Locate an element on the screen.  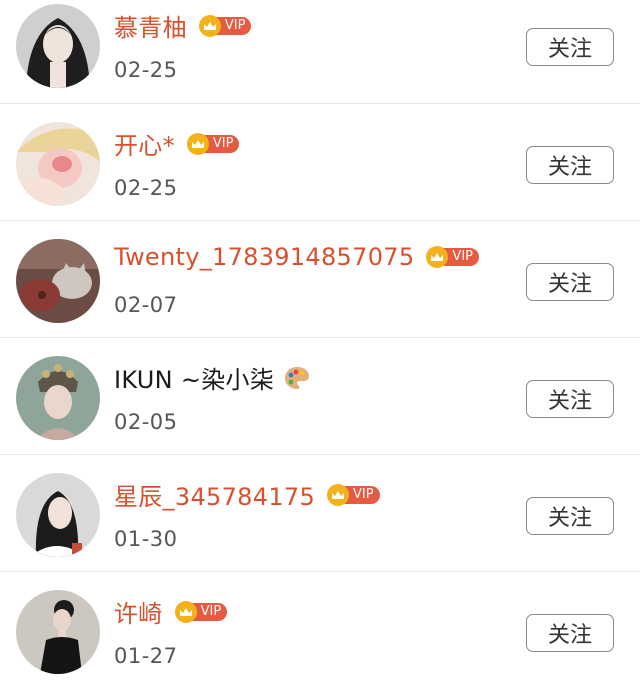
name-line: IKUN ~染小柒 is located at coordinates (212, 377).